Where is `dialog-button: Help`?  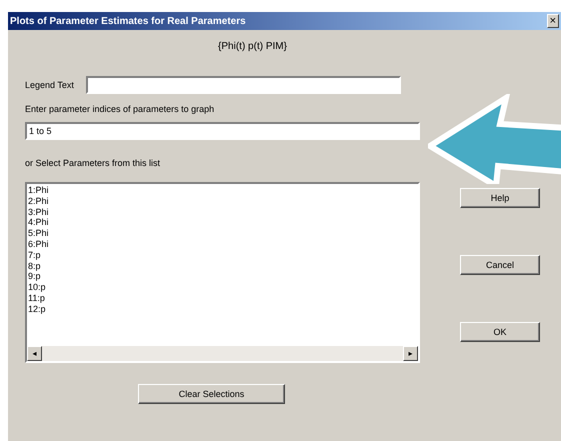 dialog-button: Help is located at coordinates (500, 198).